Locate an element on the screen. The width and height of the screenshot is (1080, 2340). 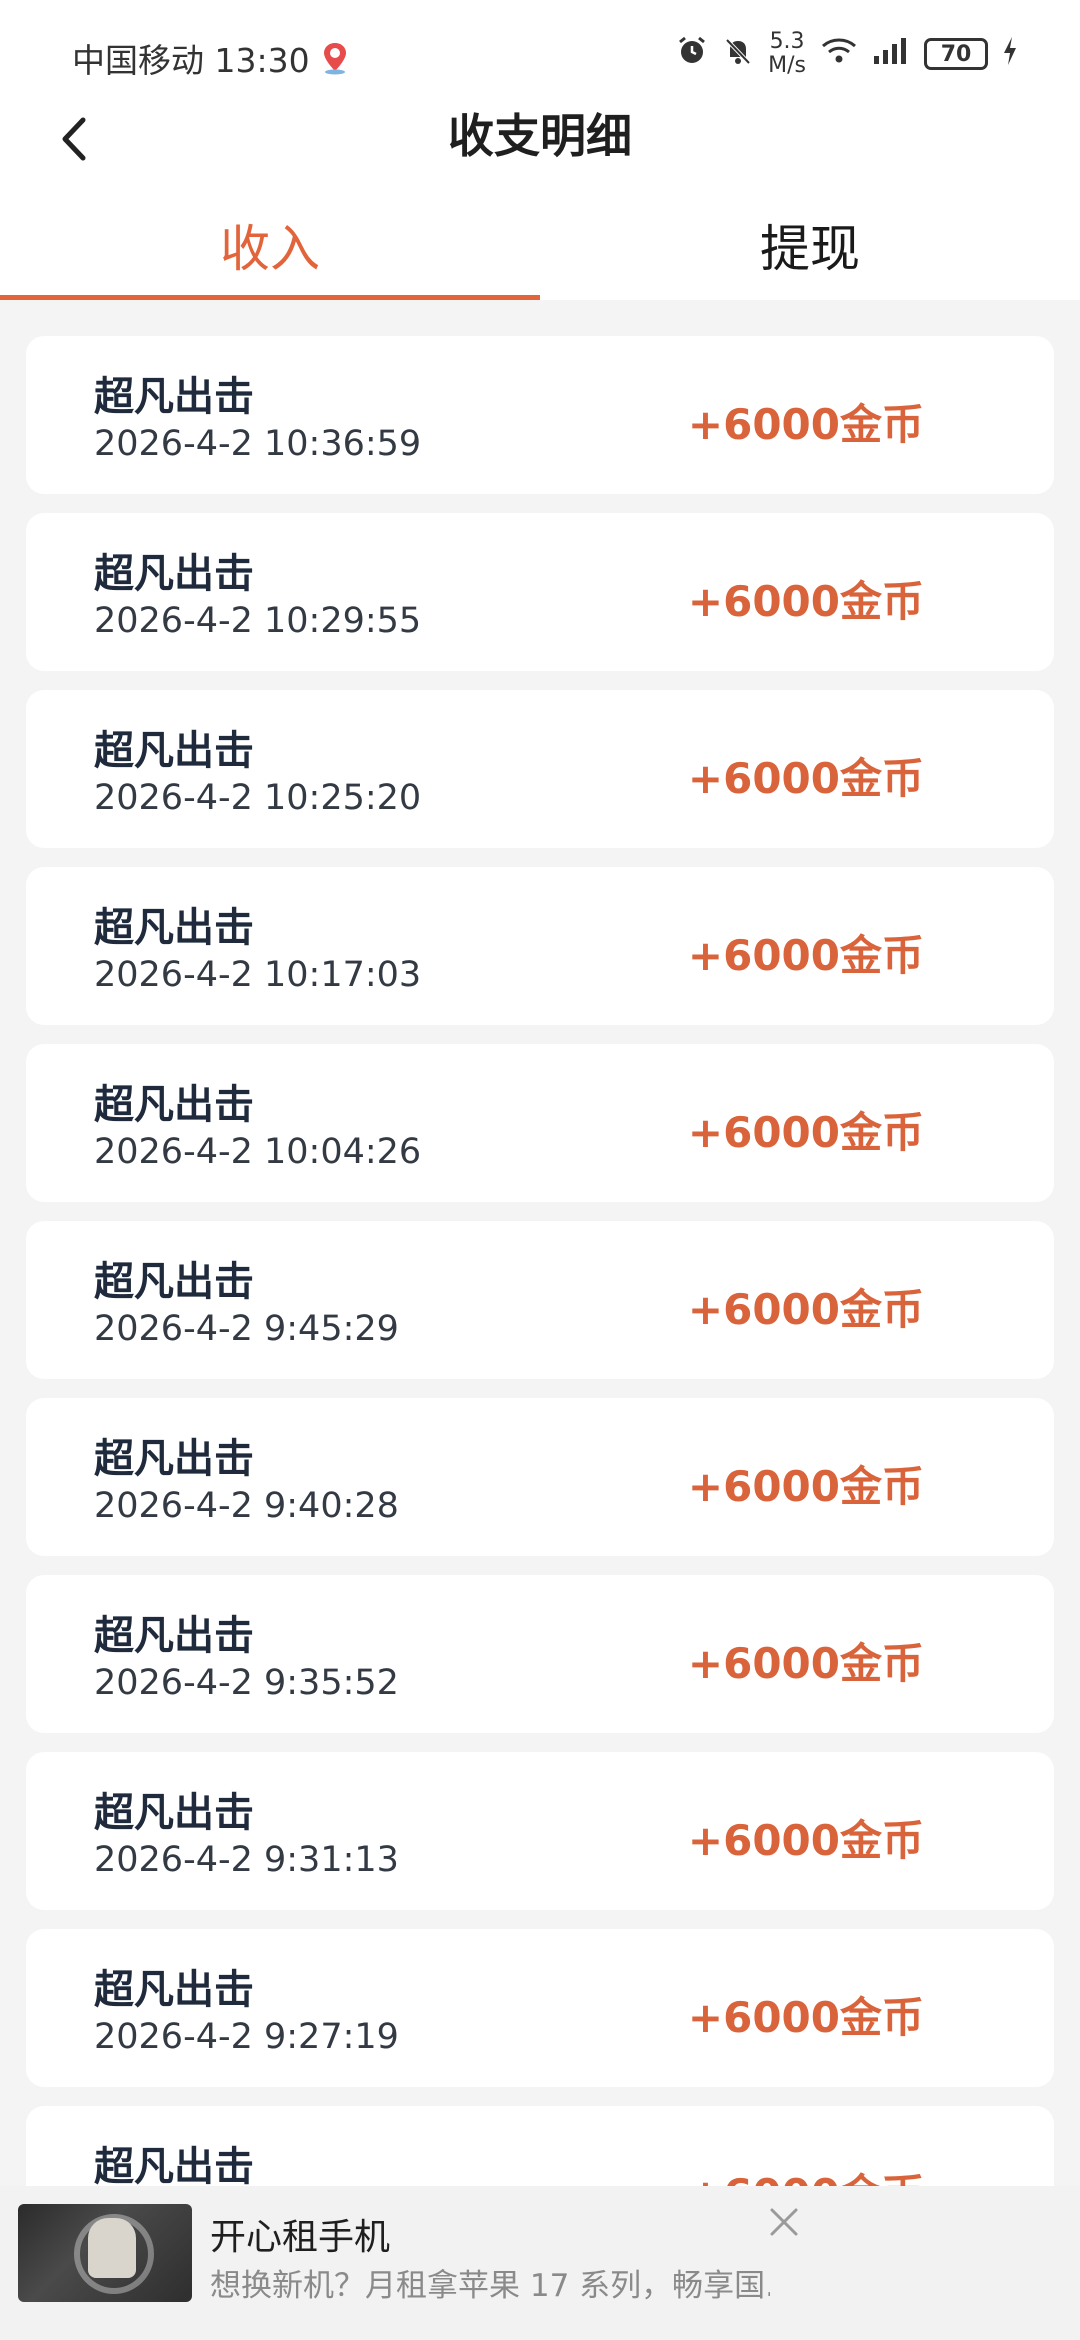
list-item: 超凡出击 2026-4-2 9:35:52 +6000金币 is located at coordinates (540, 1654).